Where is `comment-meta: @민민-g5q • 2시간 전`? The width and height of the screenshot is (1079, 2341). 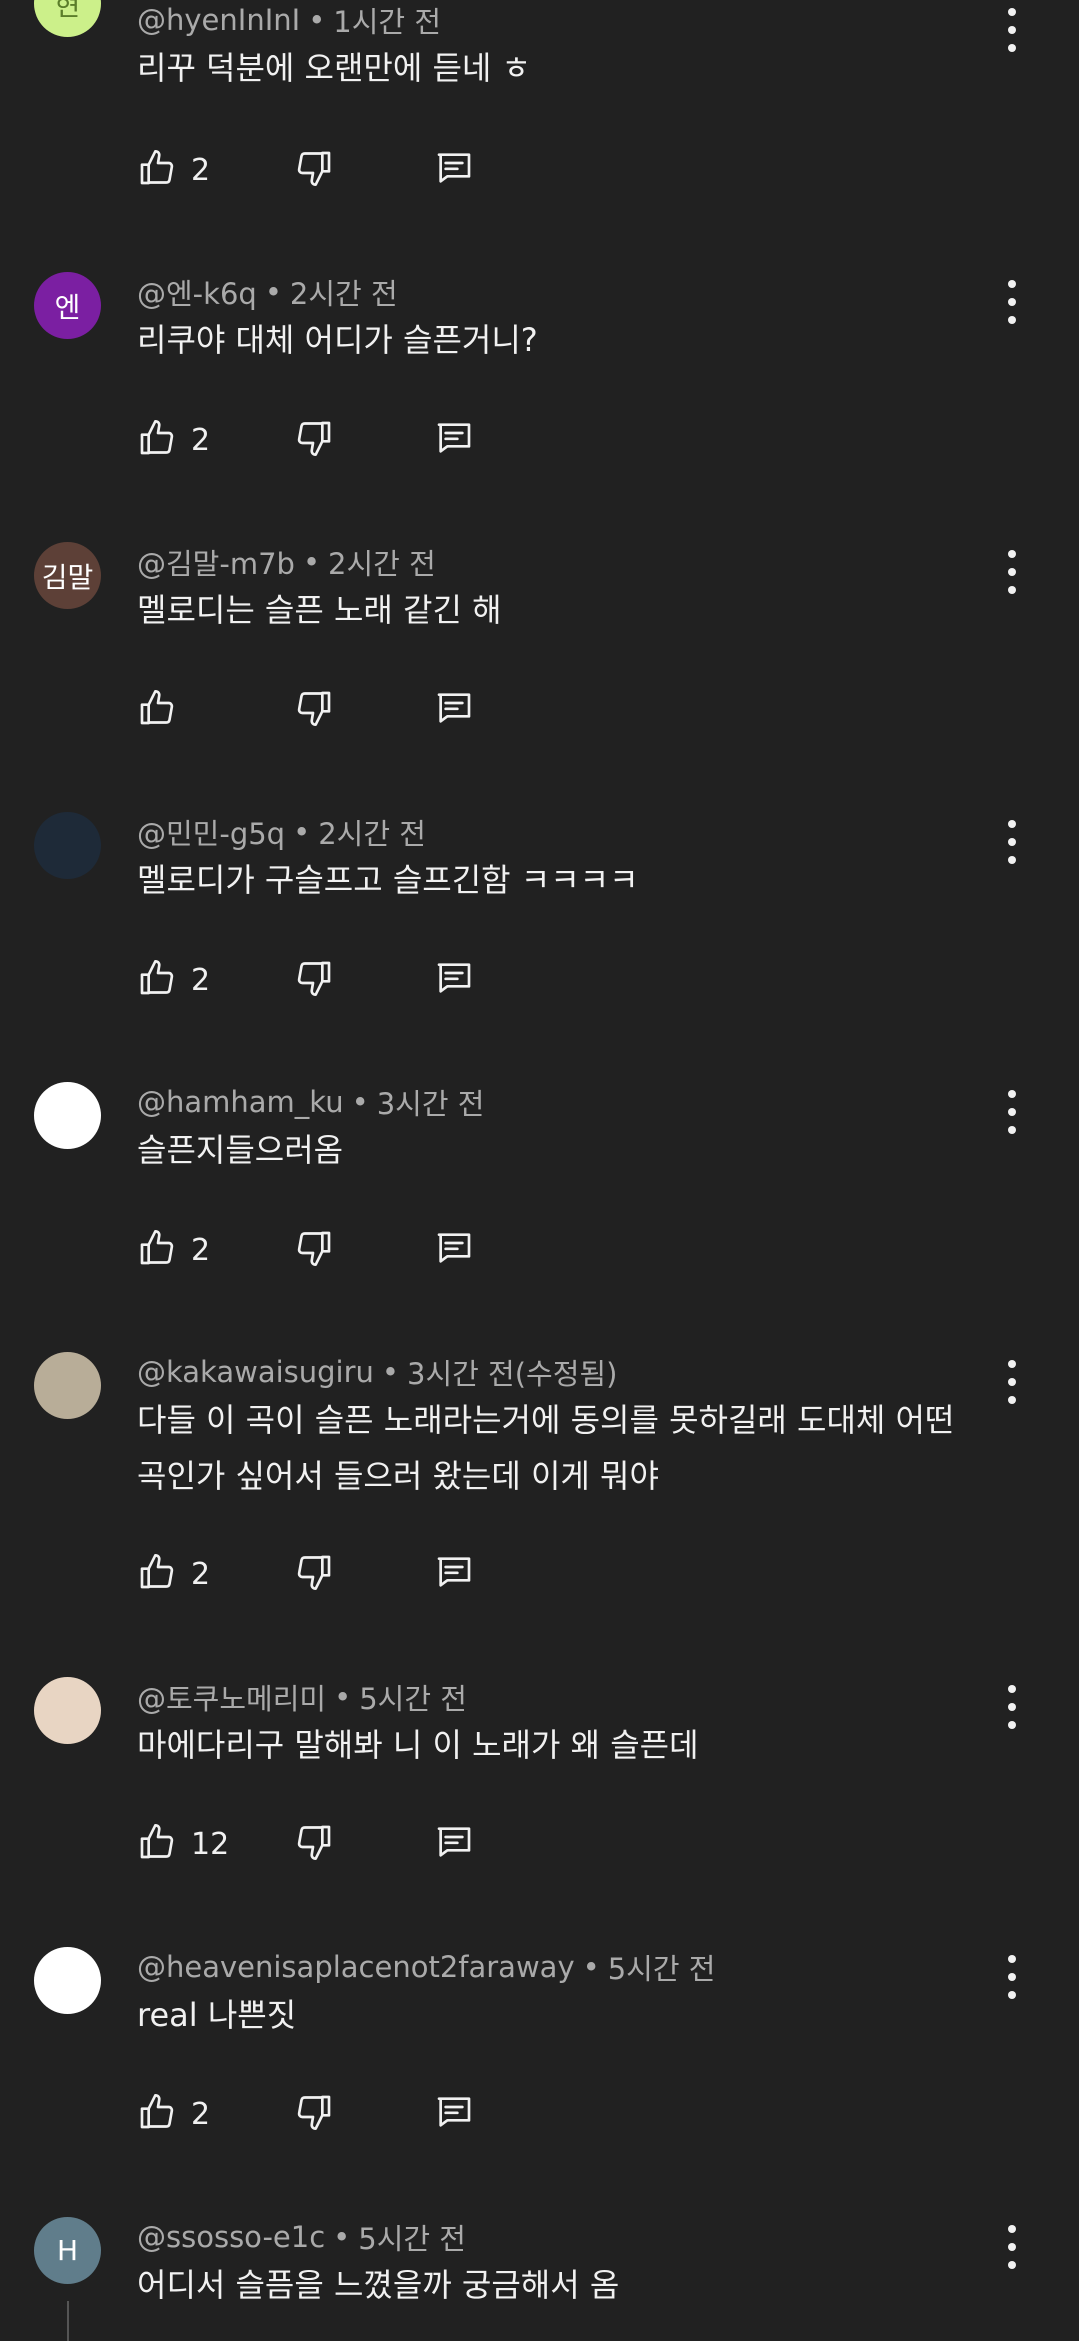
comment-meta: @민민-g5q • 2시간 전 is located at coordinates (281, 832).